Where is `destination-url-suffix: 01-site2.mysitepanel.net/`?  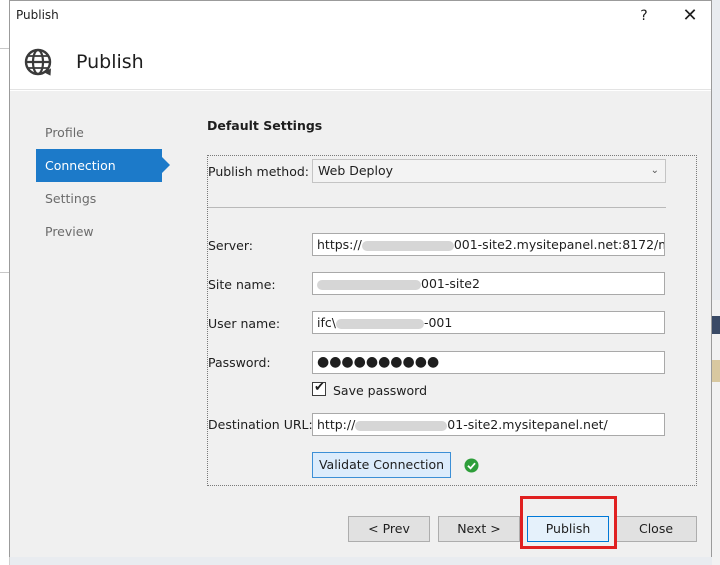 destination-url-suffix: 01-site2.mysitepanel.net/ is located at coordinates (527, 424).